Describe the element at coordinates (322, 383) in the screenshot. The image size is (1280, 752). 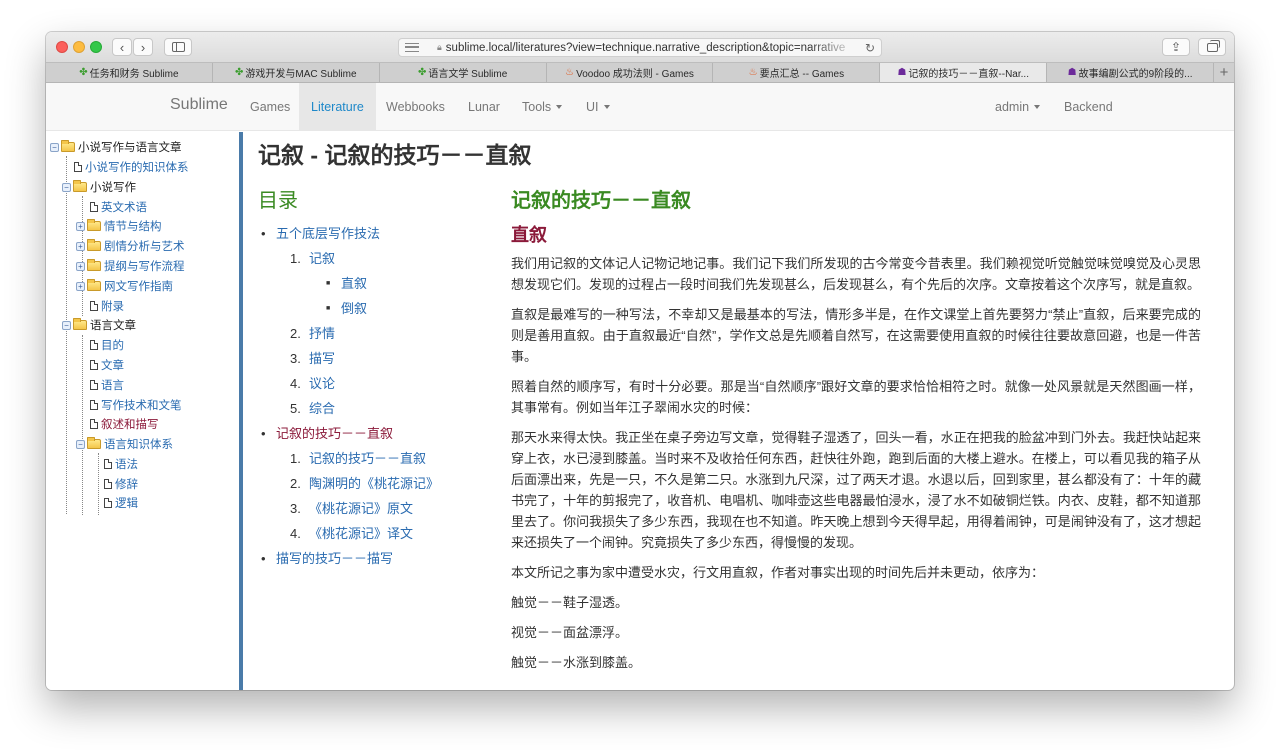
I see `toc-link: 议论` at that location.